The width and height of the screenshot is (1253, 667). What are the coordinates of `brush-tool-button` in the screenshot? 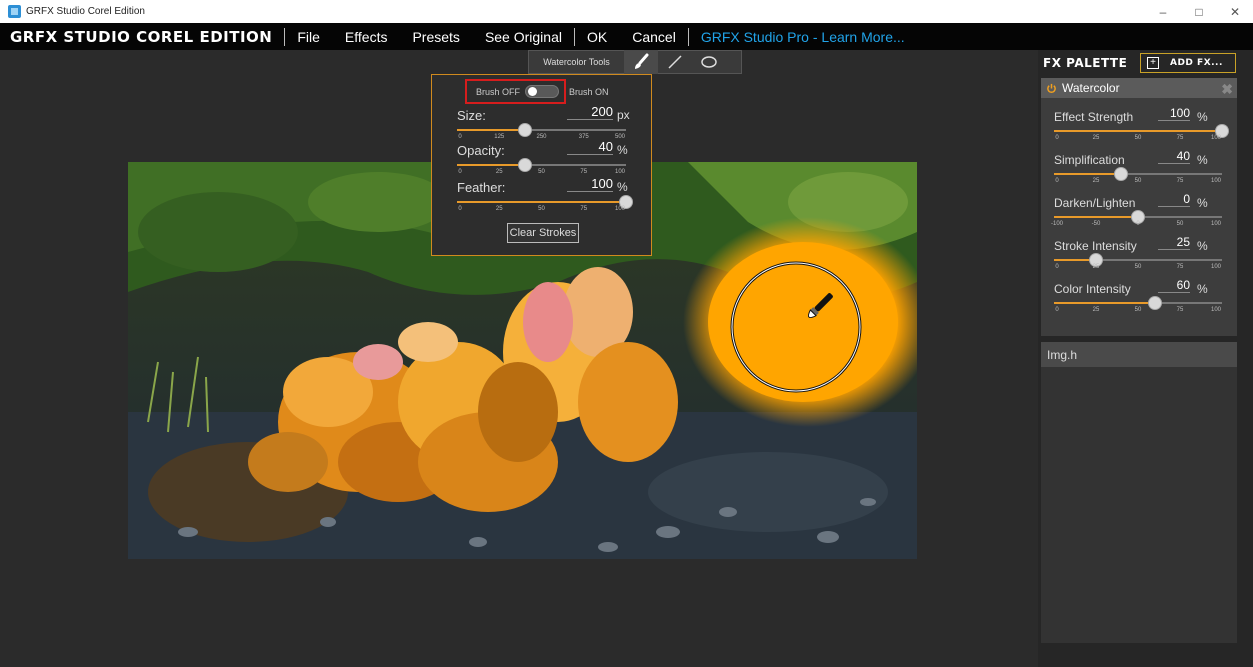 It's located at (641, 62).